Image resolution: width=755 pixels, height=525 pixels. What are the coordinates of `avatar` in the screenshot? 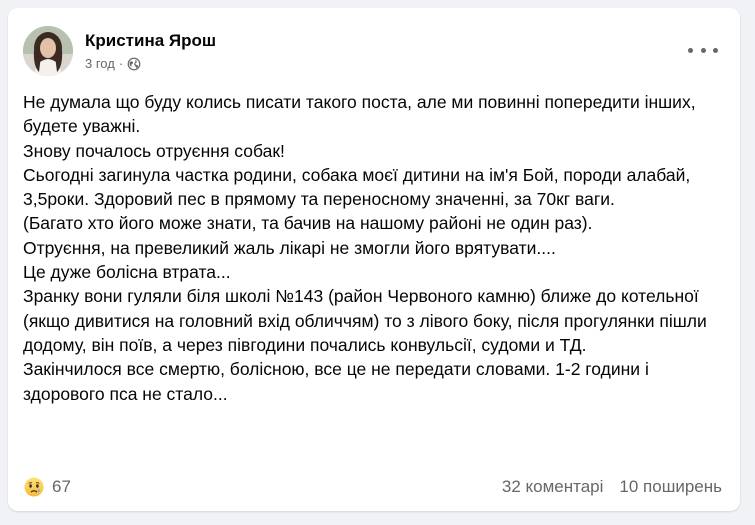 It's located at (48, 51).